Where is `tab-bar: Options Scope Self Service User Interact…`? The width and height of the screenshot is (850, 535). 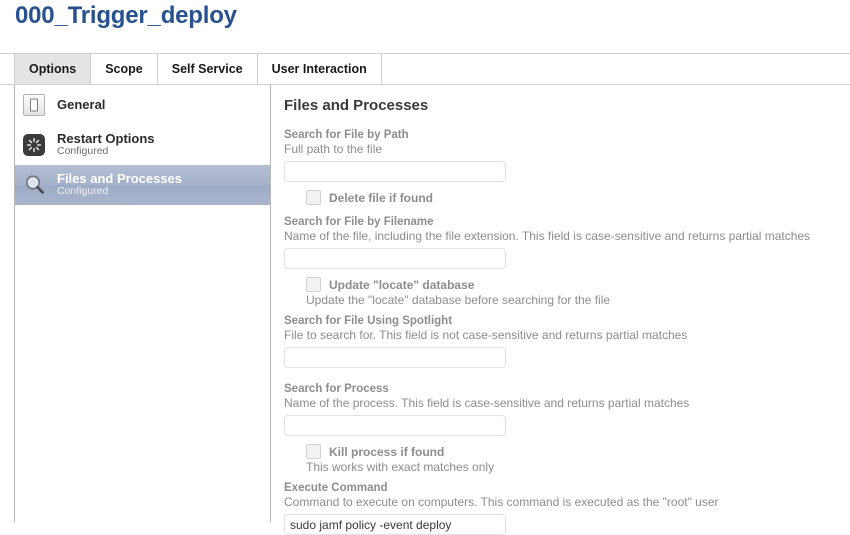 tab-bar: Options Scope Self Service User Interact… is located at coordinates (425, 69).